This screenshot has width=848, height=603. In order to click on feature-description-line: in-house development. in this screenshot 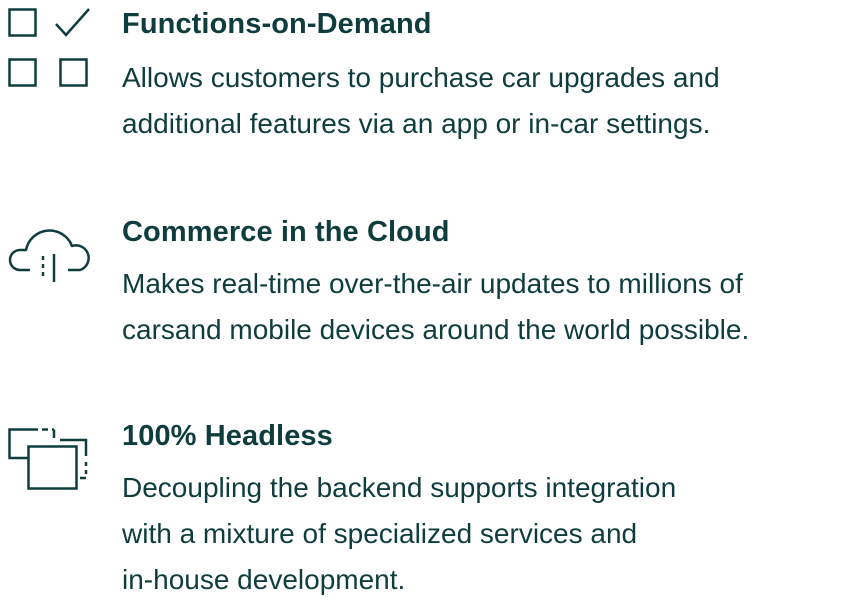, I will do `click(264, 579)`.